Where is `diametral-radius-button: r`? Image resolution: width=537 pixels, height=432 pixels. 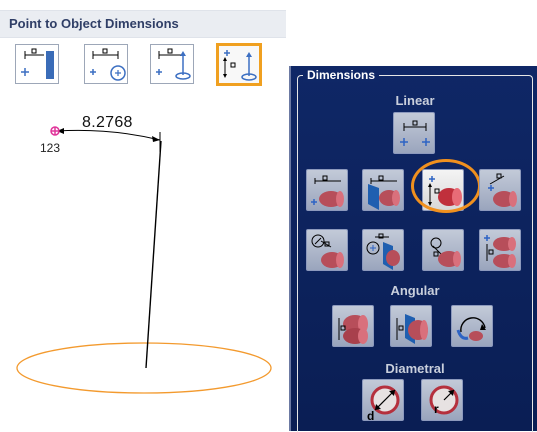
diametral-radius-button: r is located at coordinates (442, 400).